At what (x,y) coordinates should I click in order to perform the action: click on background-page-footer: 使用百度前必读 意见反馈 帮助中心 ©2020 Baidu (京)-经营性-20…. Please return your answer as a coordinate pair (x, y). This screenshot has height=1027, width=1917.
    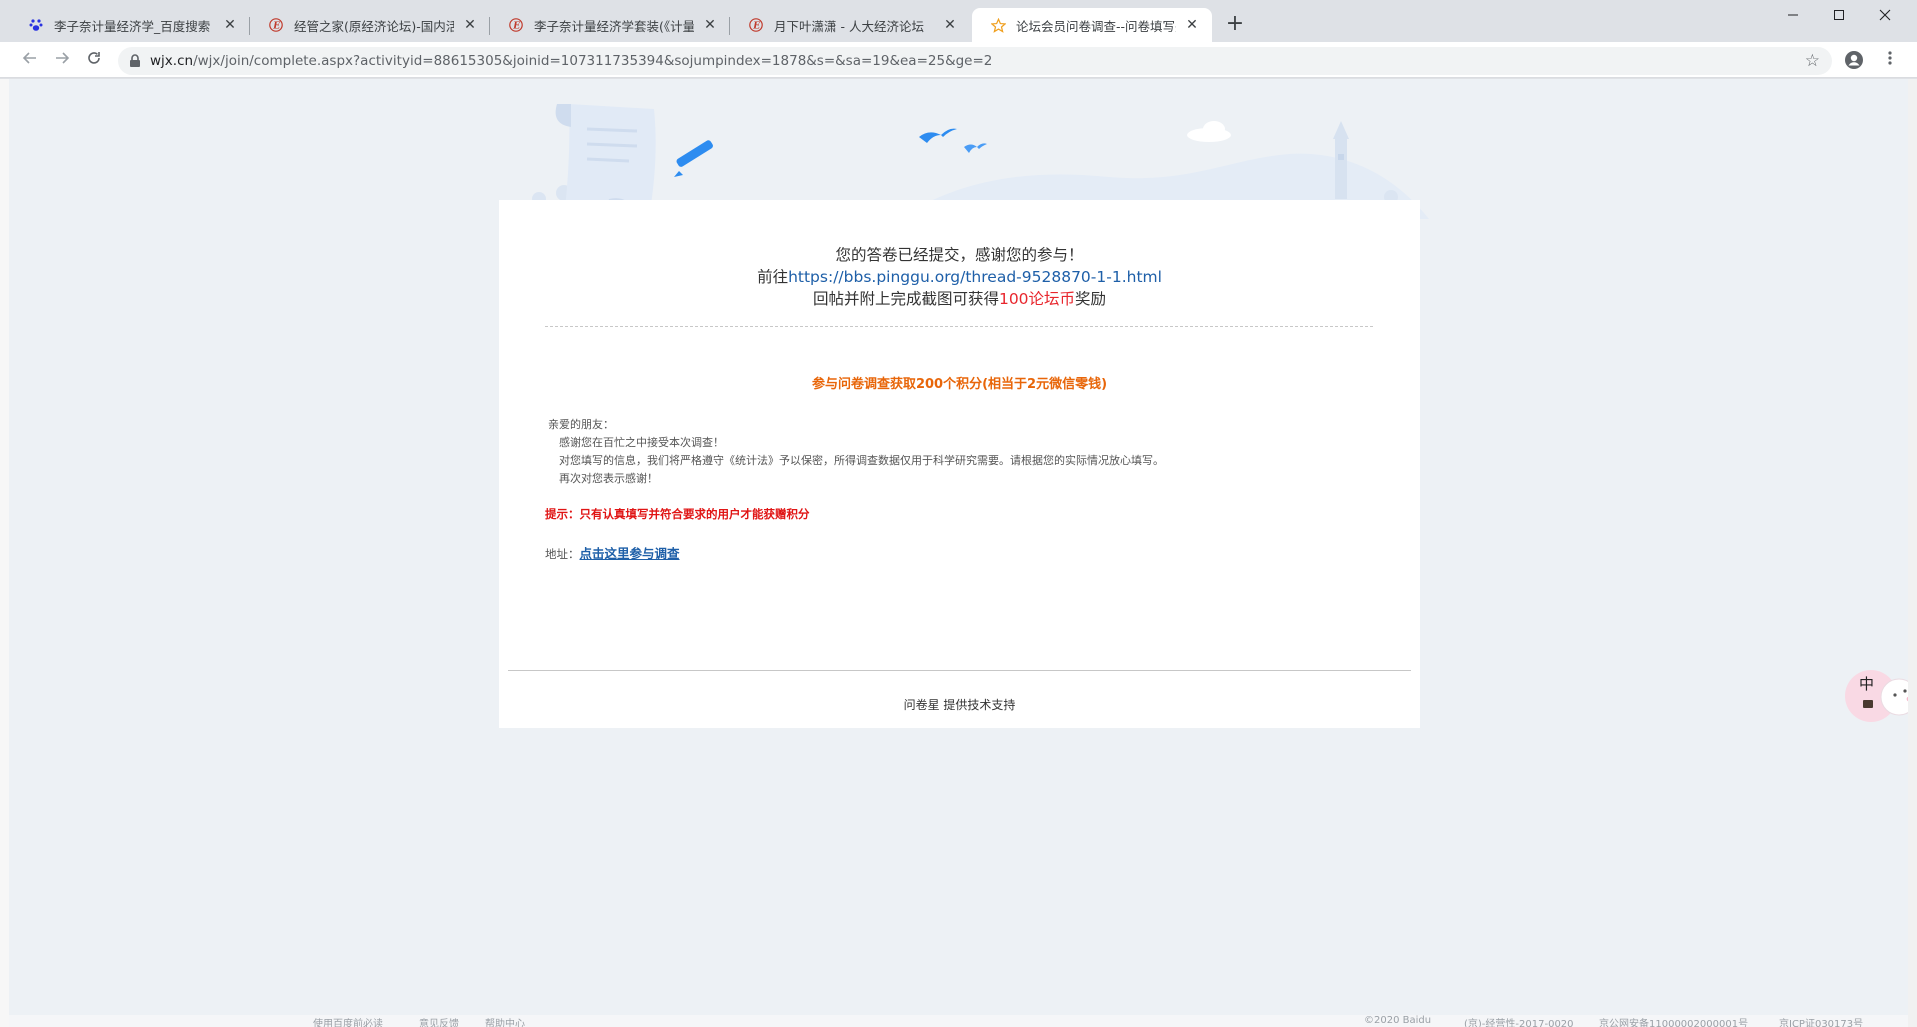
    Looking at the image, I should click on (958, 1021).